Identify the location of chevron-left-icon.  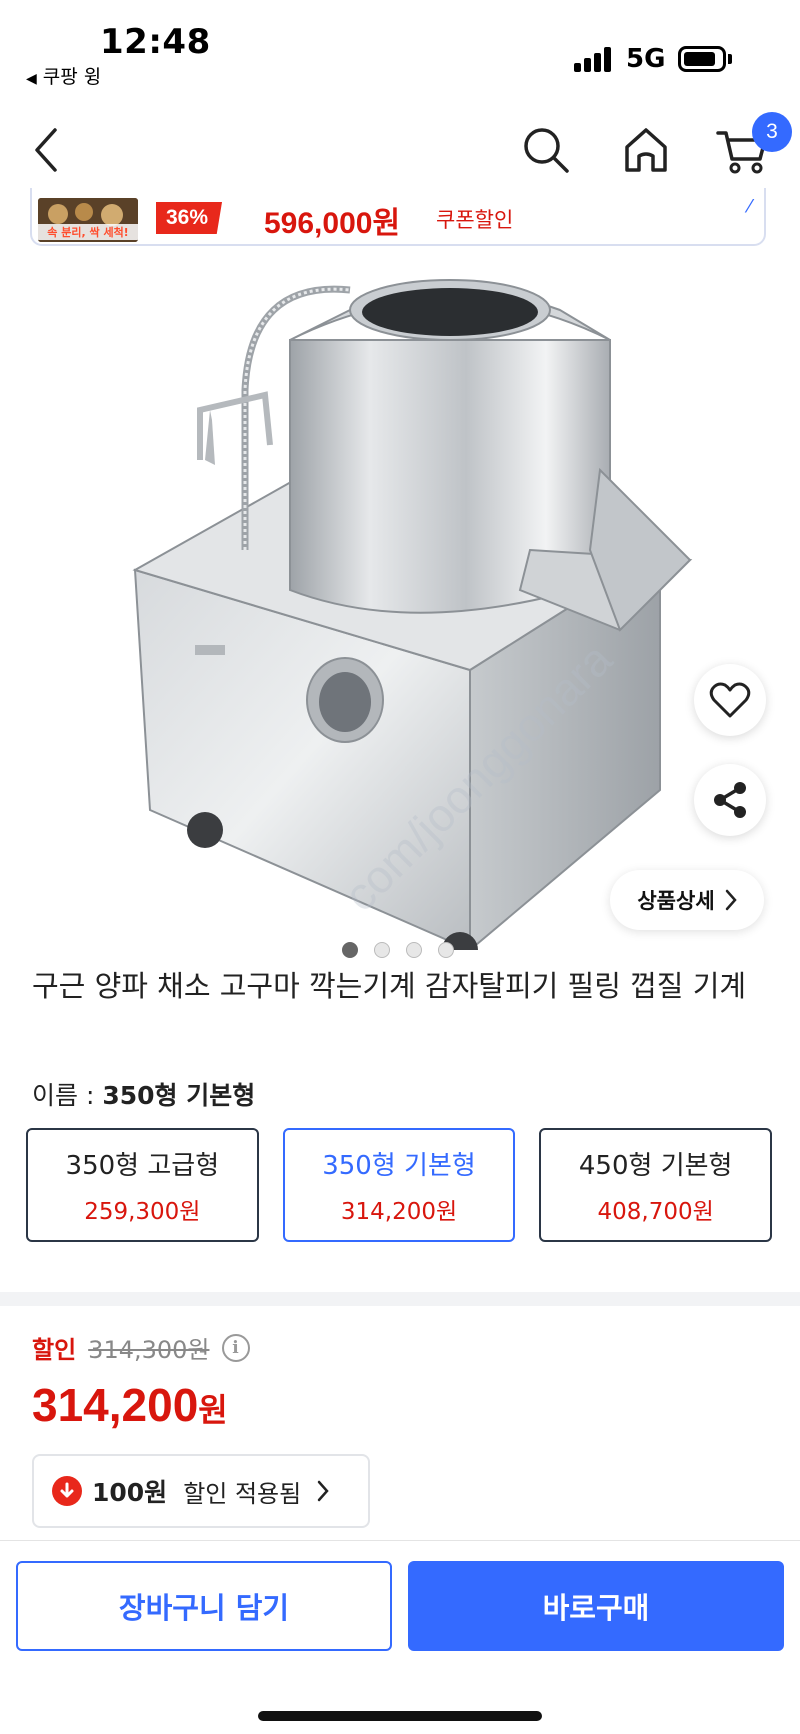
(46, 150).